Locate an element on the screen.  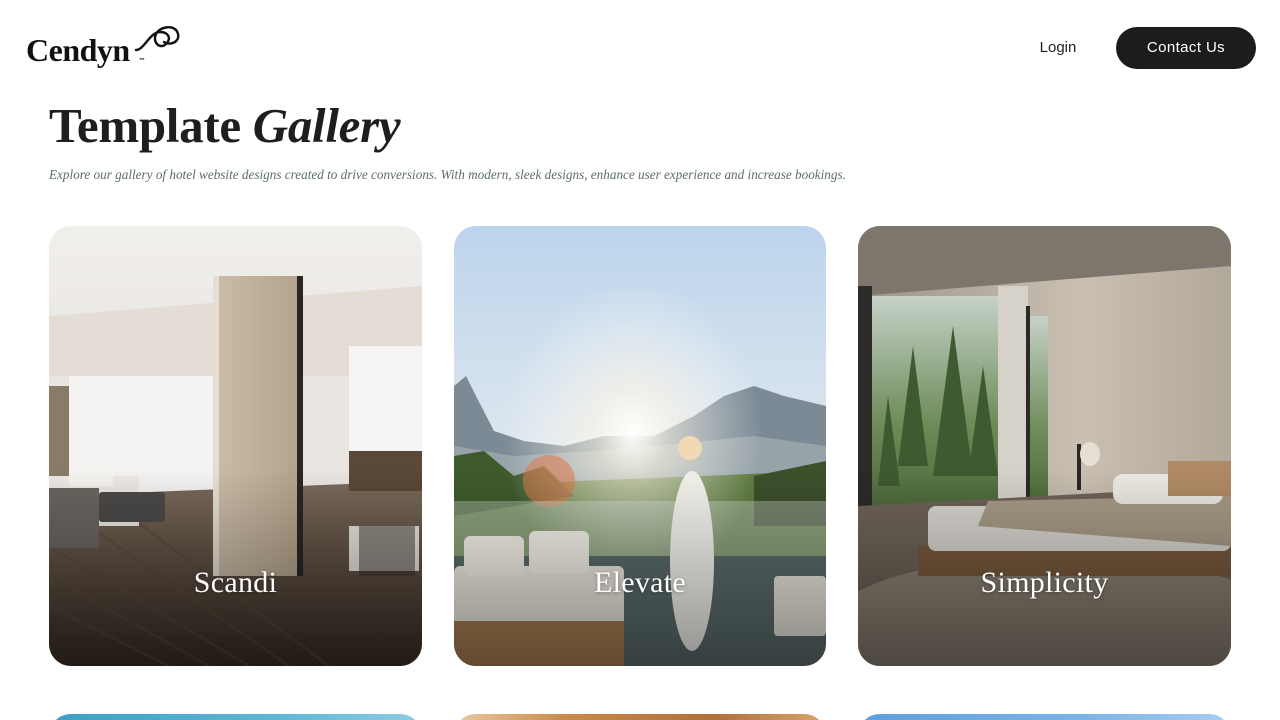
site-header: Cendyn ™ Login Contact Us is located at coordinates (640, 48).